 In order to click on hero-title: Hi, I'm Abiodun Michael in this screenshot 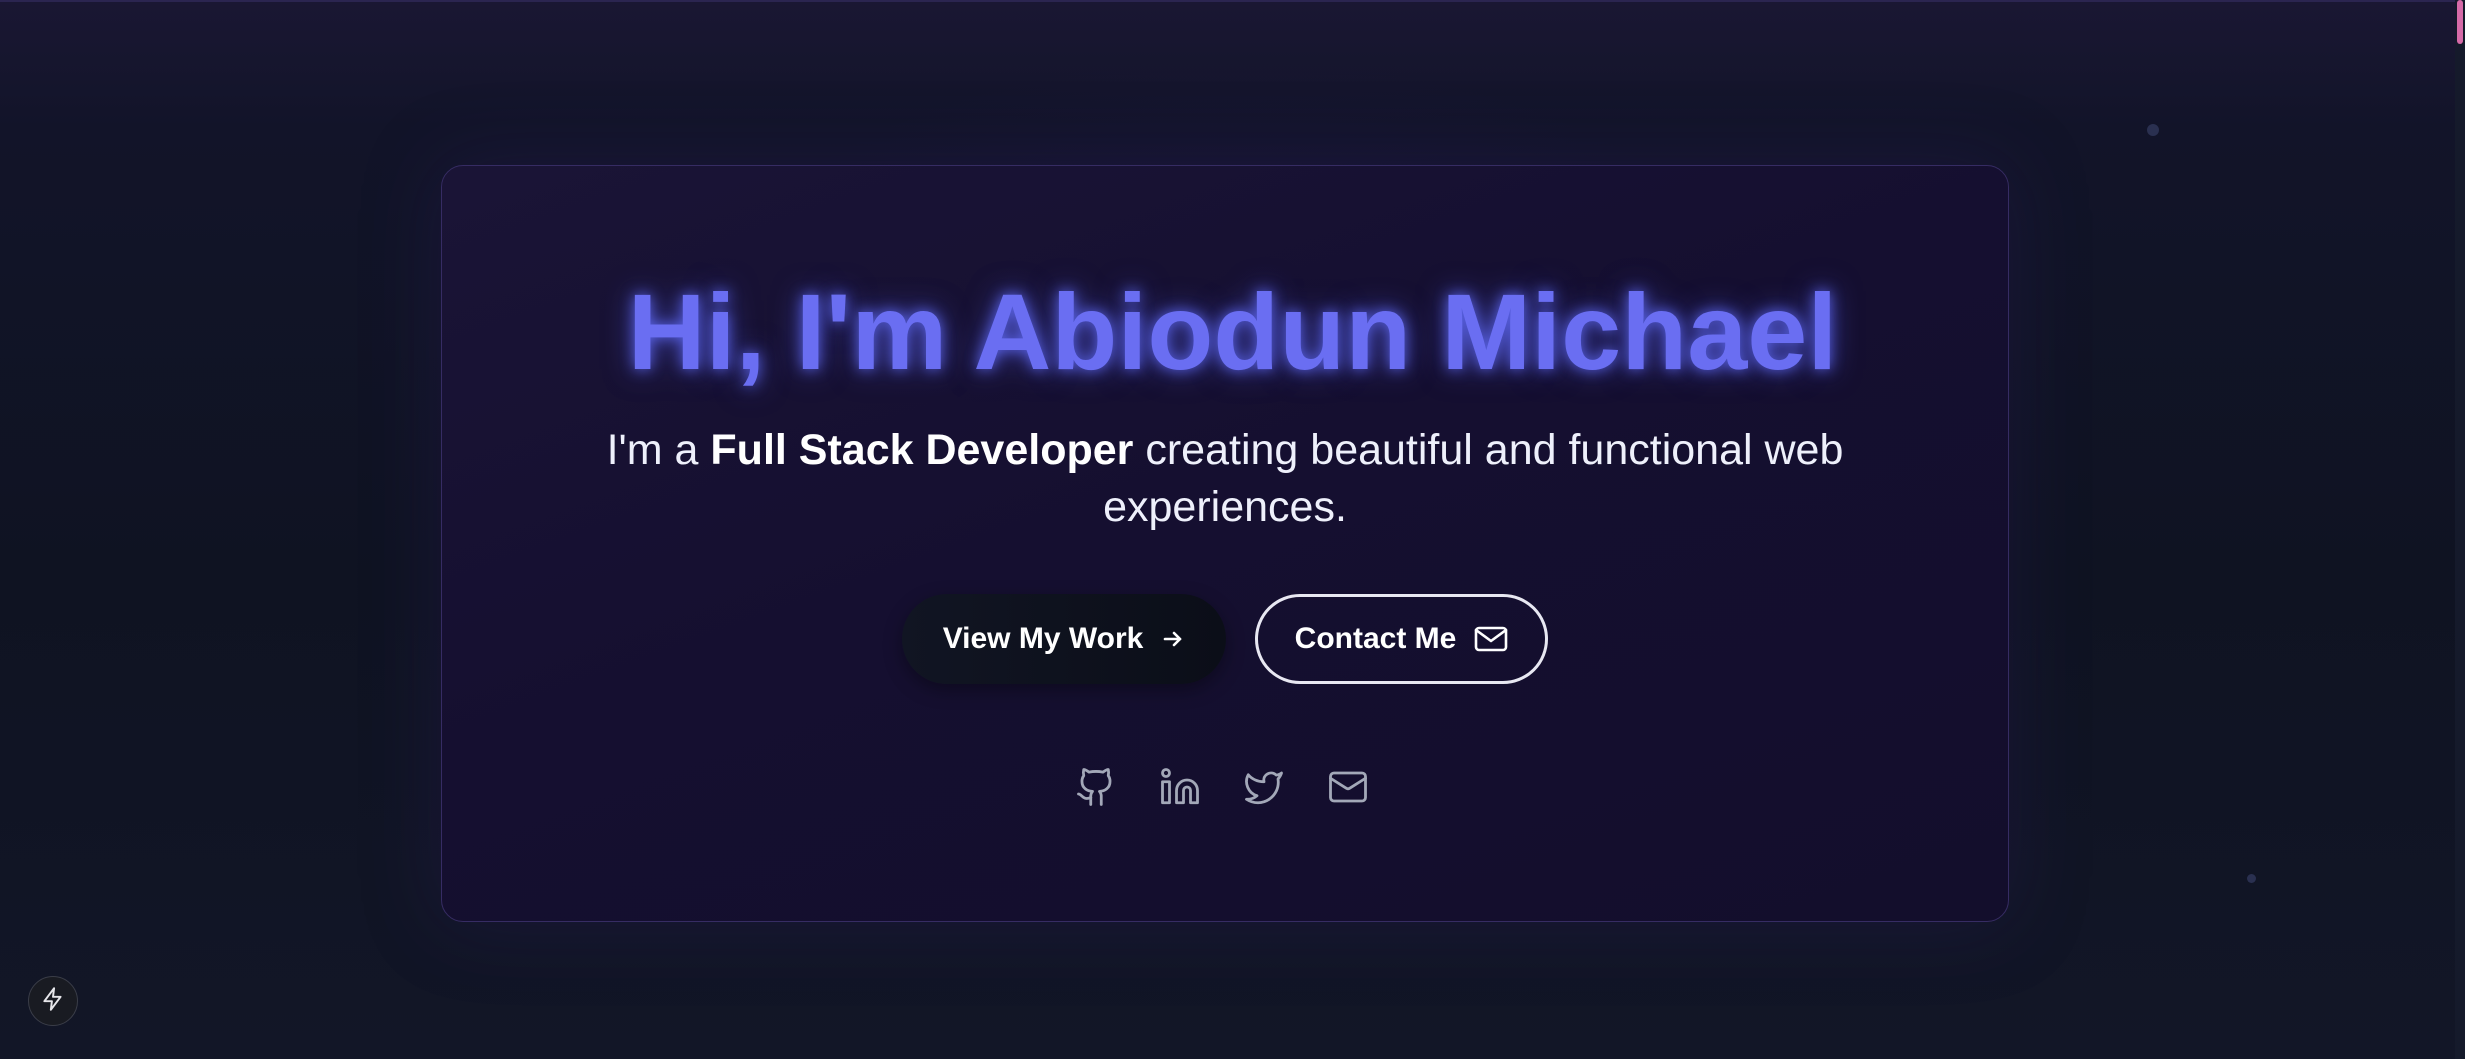, I will do `click(1232, 331)`.